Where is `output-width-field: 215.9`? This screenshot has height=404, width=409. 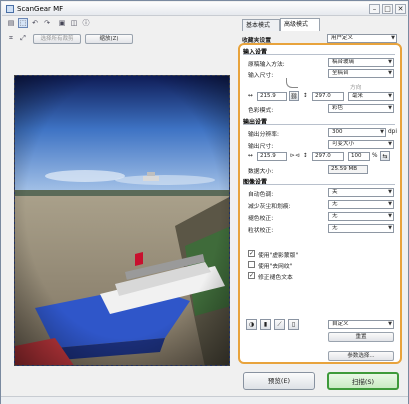 output-width-field: 215.9 is located at coordinates (272, 156).